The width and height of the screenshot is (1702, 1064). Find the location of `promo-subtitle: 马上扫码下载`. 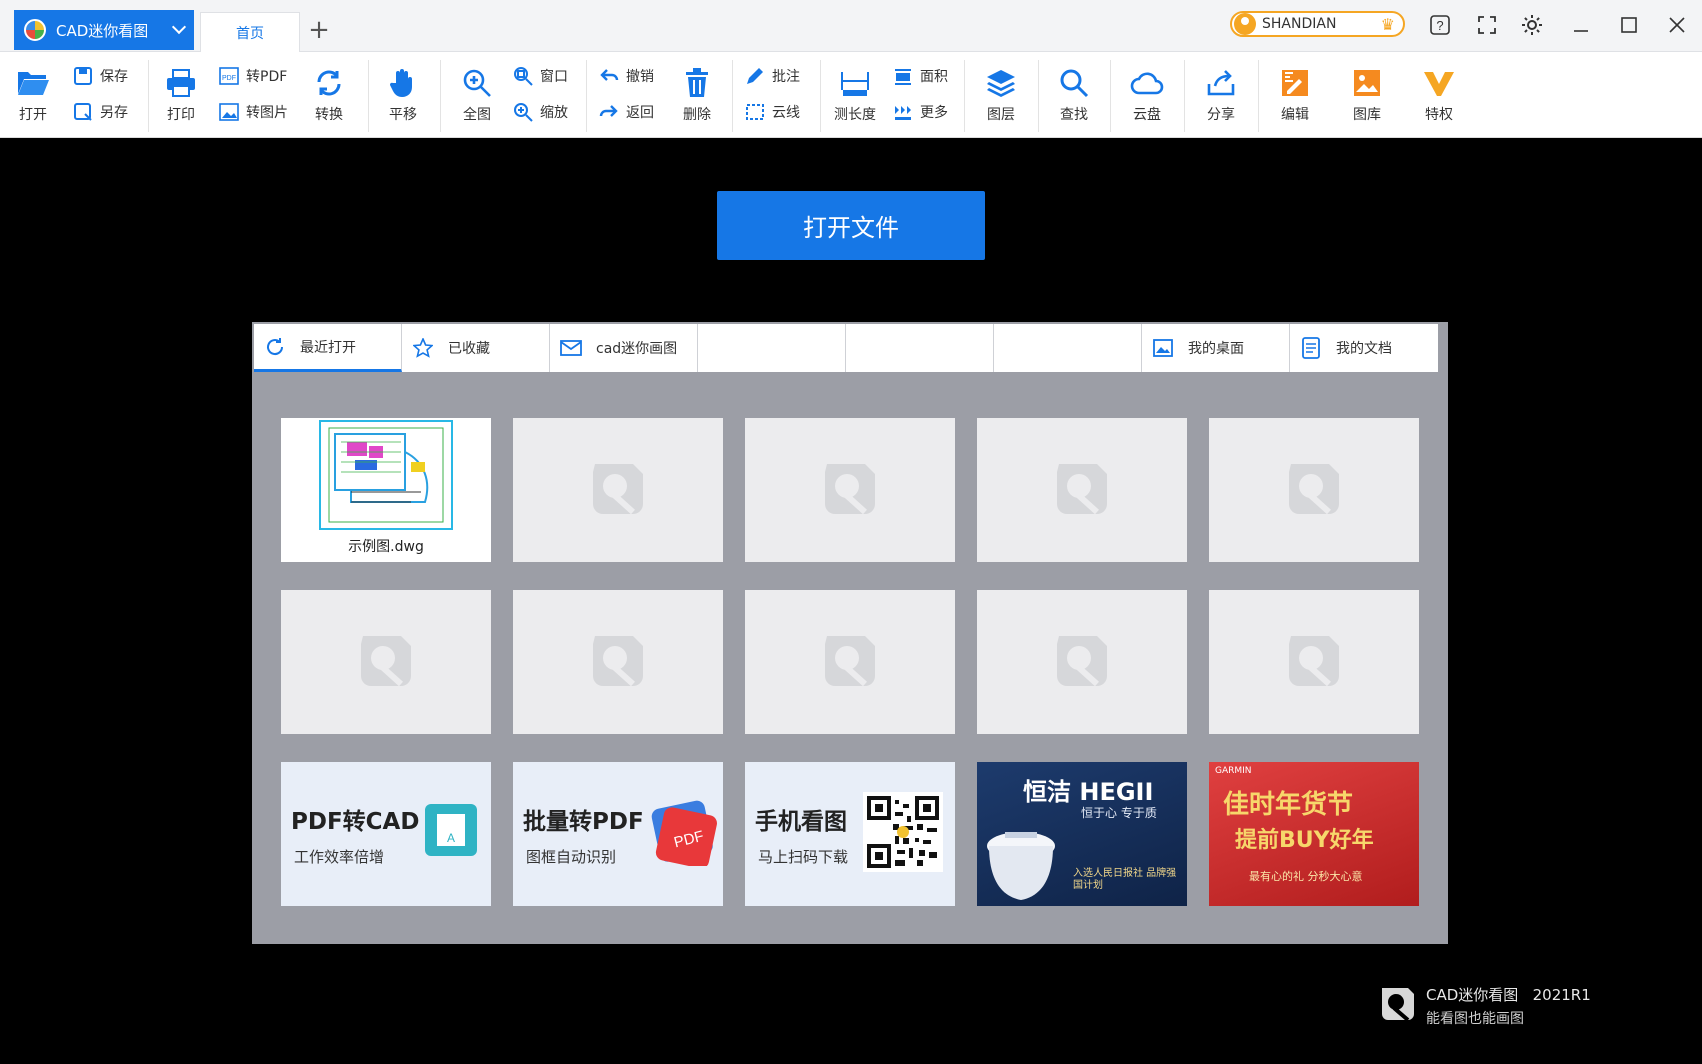

promo-subtitle: 马上扫码下载 is located at coordinates (803, 857).